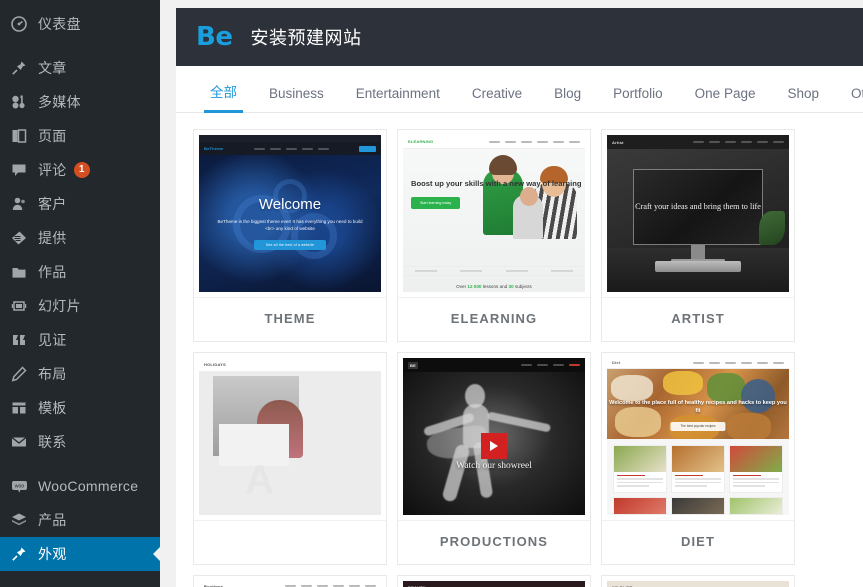 Image resolution: width=863 pixels, height=587 pixels. Describe the element at coordinates (290, 584) in the screenshot. I see `mini-nav: Boutique` at that location.